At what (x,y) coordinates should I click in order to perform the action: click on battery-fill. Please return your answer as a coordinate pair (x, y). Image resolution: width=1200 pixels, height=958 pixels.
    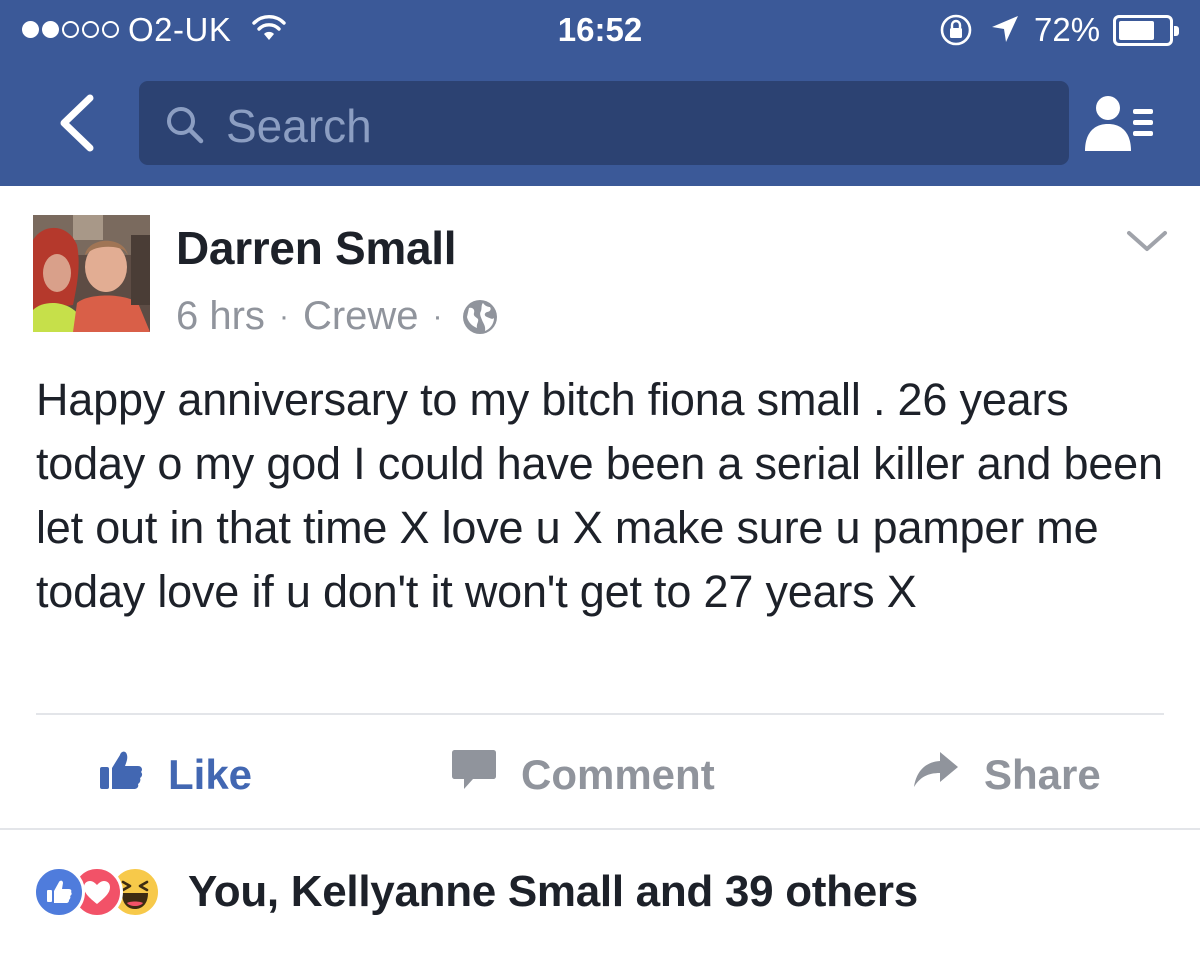
    Looking at the image, I should click on (1136, 30).